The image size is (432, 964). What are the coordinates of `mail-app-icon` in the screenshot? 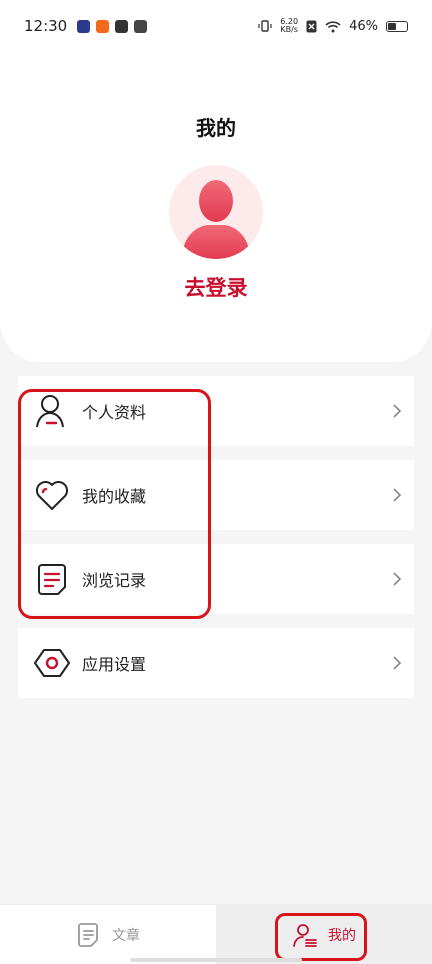 It's located at (141, 26).